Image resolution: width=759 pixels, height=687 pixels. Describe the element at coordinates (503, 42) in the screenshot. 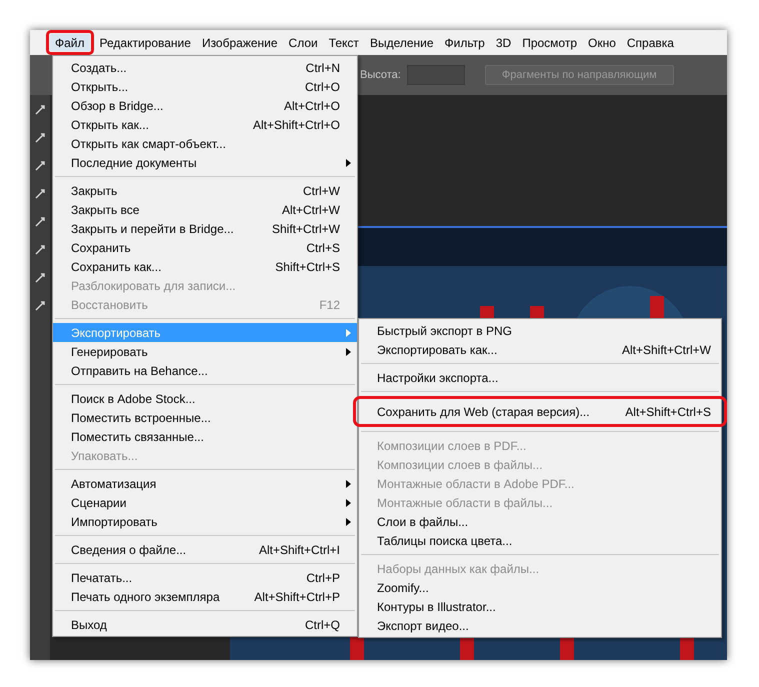

I see `menu-bar-item: 3D` at that location.